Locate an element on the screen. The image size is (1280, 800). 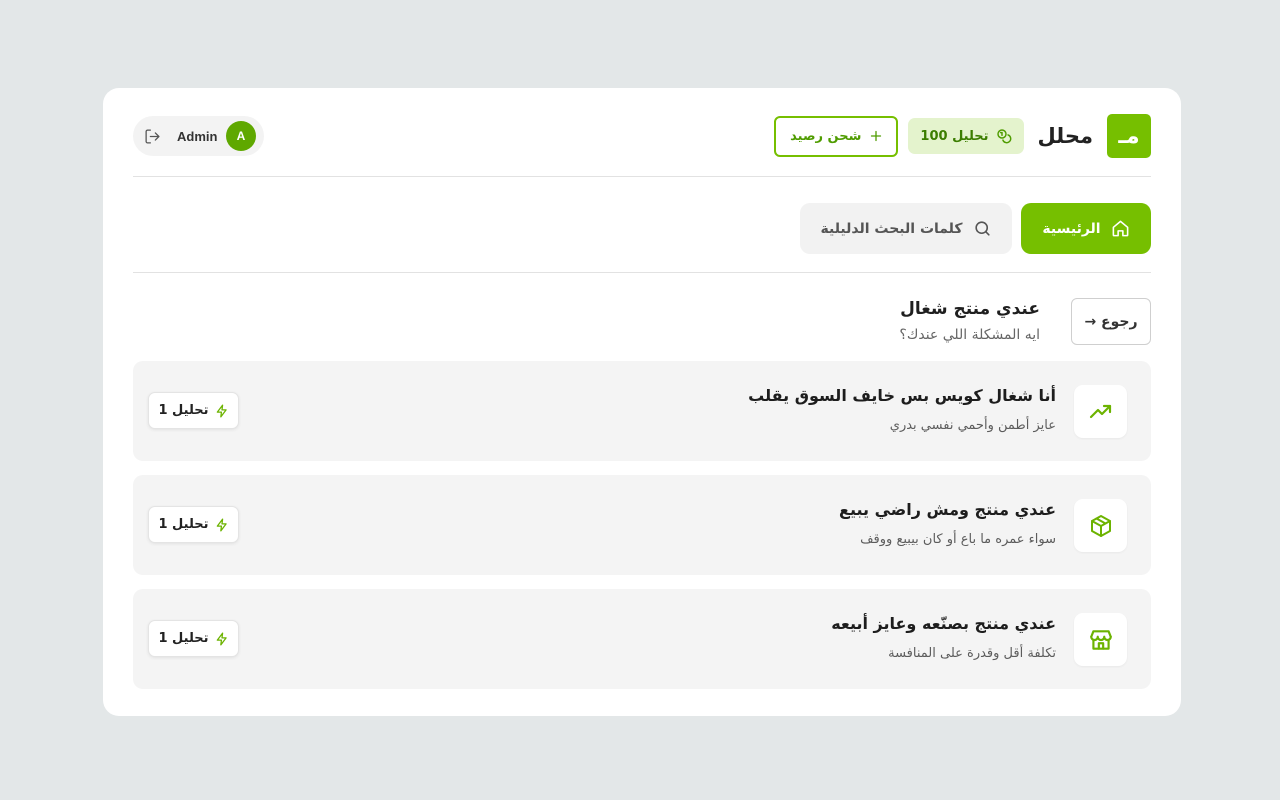
search-icon is located at coordinates (982, 228).